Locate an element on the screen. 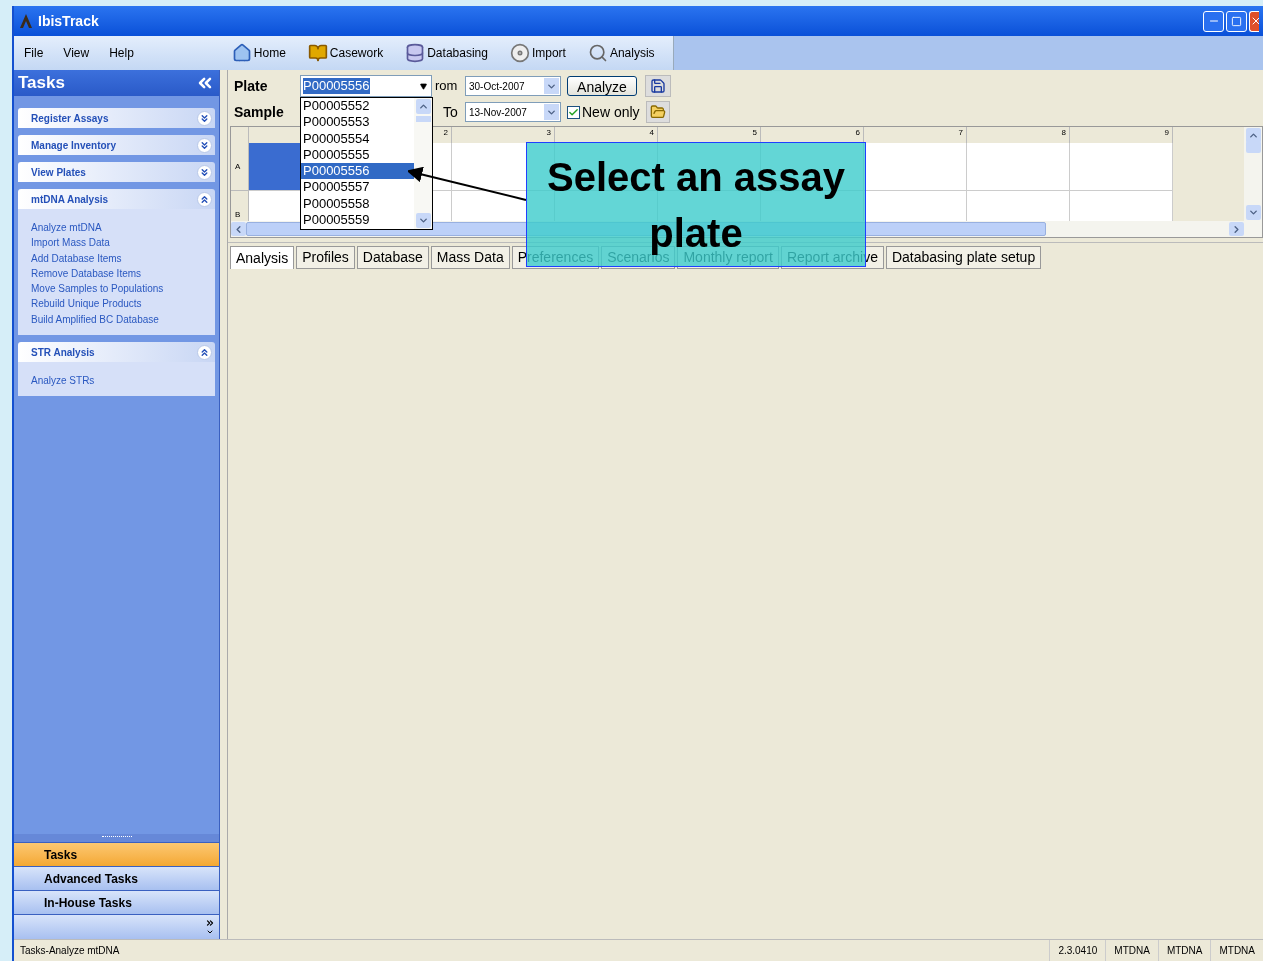  menu-item: View is located at coordinates (76, 53).